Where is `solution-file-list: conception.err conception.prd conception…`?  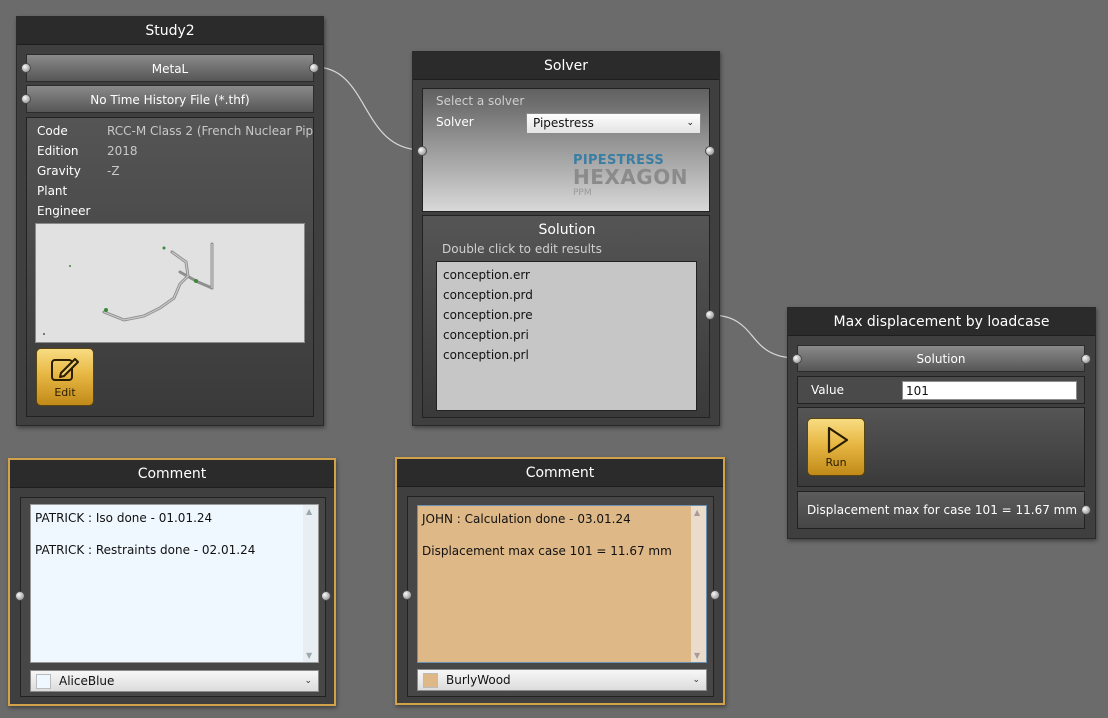 solution-file-list: conception.err conception.prd conception… is located at coordinates (566, 336).